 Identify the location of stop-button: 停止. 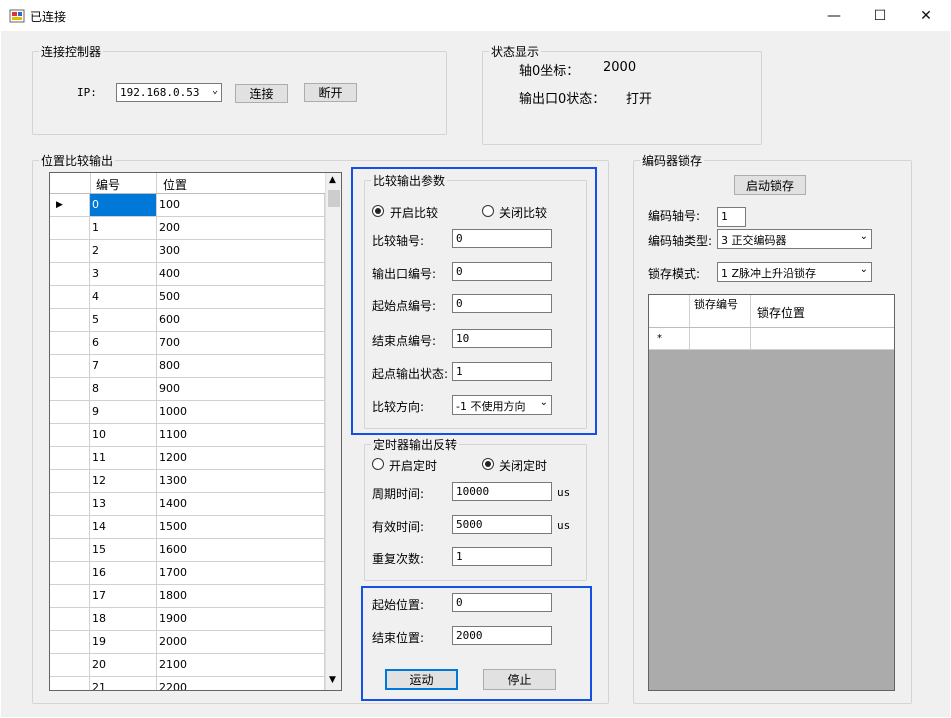
(519, 679).